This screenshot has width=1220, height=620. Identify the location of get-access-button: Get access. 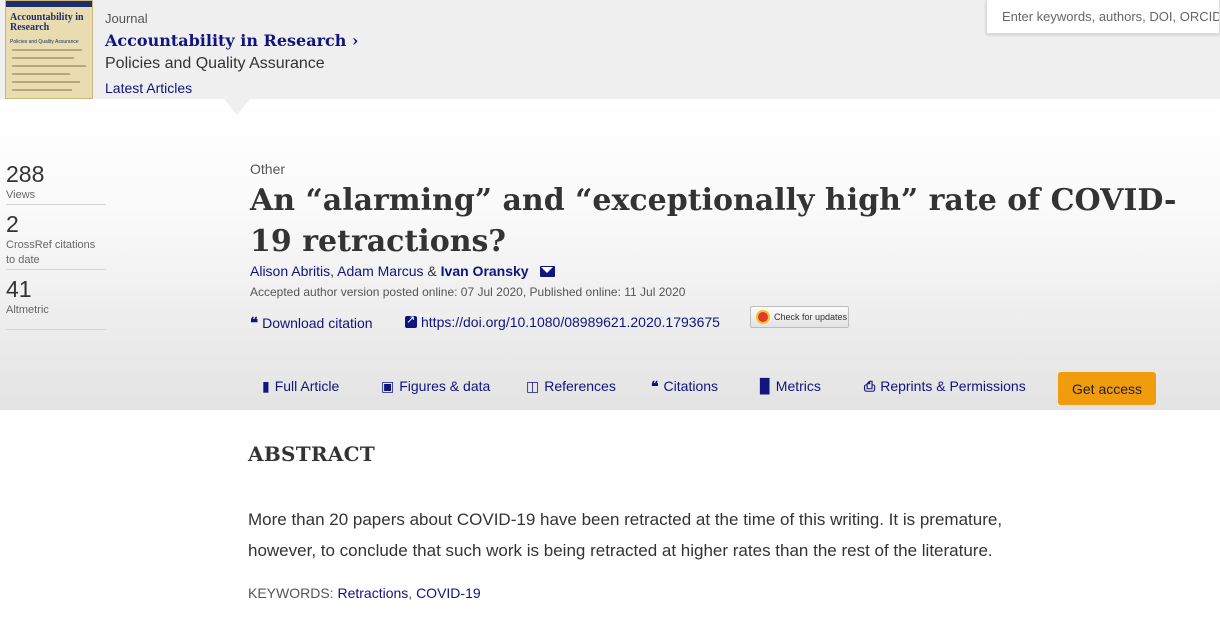
(1107, 388).